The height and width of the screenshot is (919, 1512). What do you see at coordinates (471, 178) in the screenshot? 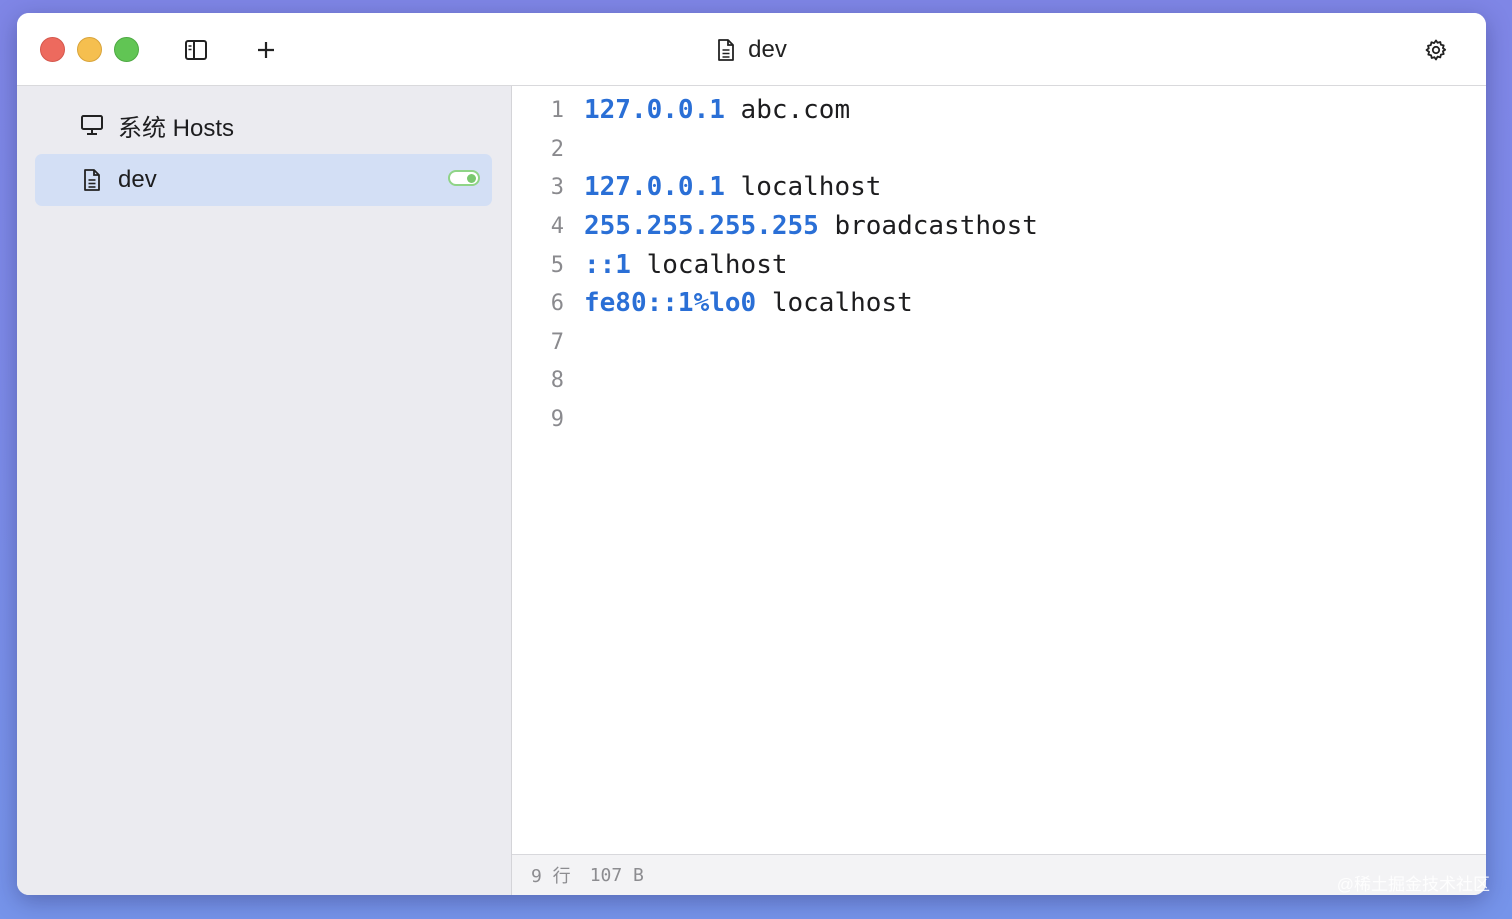
I see `toggle-knob` at bounding box center [471, 178].